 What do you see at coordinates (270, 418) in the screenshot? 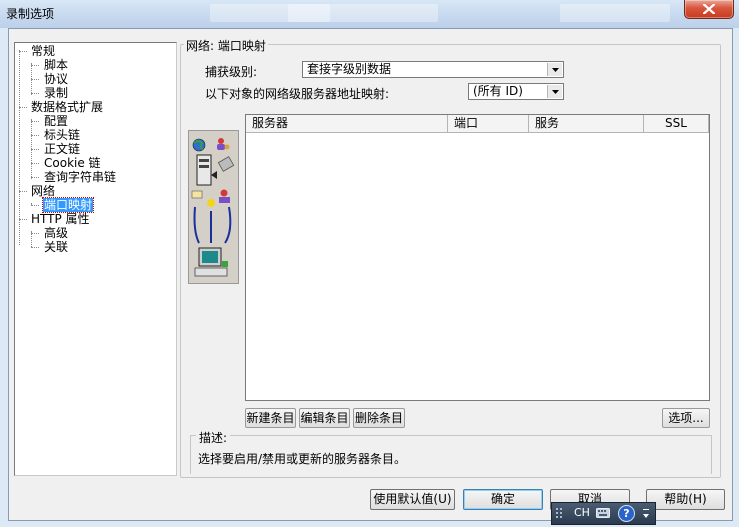
I see `new-entry-button: 新建条目` at bounding box center [270, 418].